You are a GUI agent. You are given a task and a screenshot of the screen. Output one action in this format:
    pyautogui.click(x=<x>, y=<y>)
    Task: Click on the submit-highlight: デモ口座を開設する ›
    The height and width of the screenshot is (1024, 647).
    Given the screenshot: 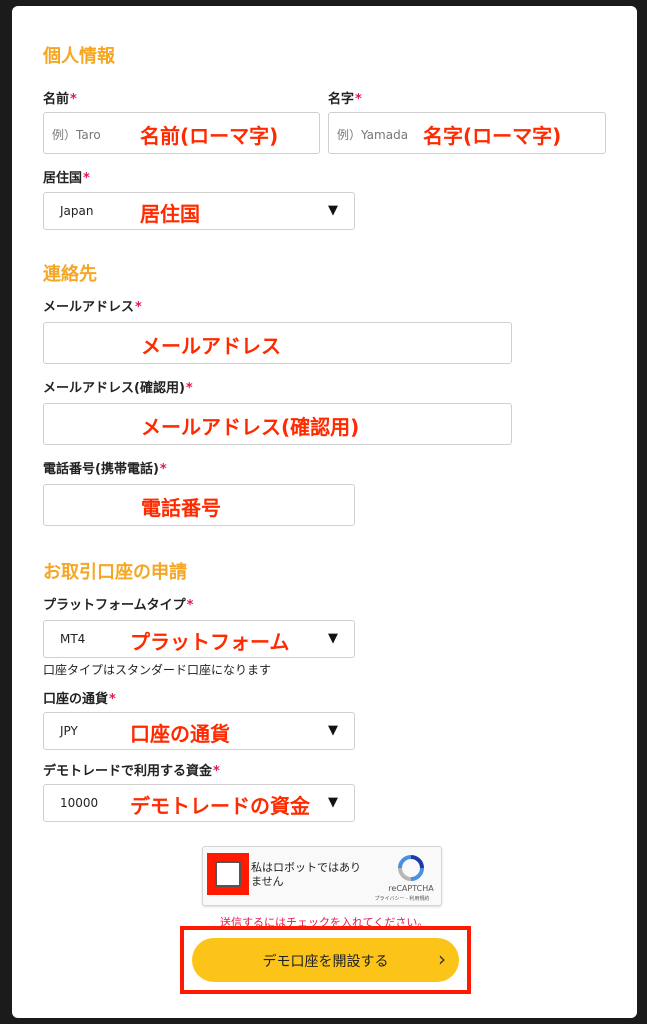 What is the action you would take?
    pyautogui.click(x=325, y=960)
    